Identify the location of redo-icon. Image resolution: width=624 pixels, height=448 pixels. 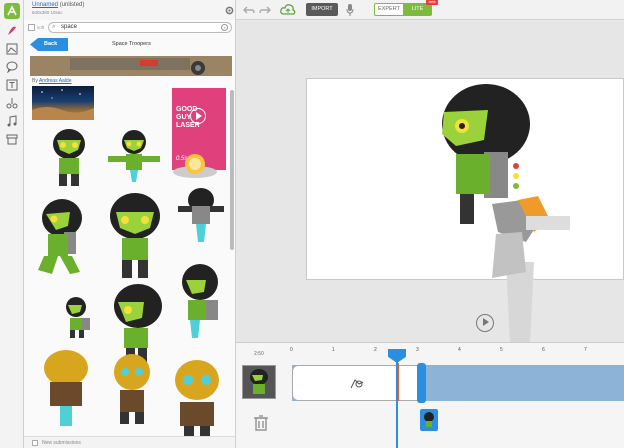
(265, 10).